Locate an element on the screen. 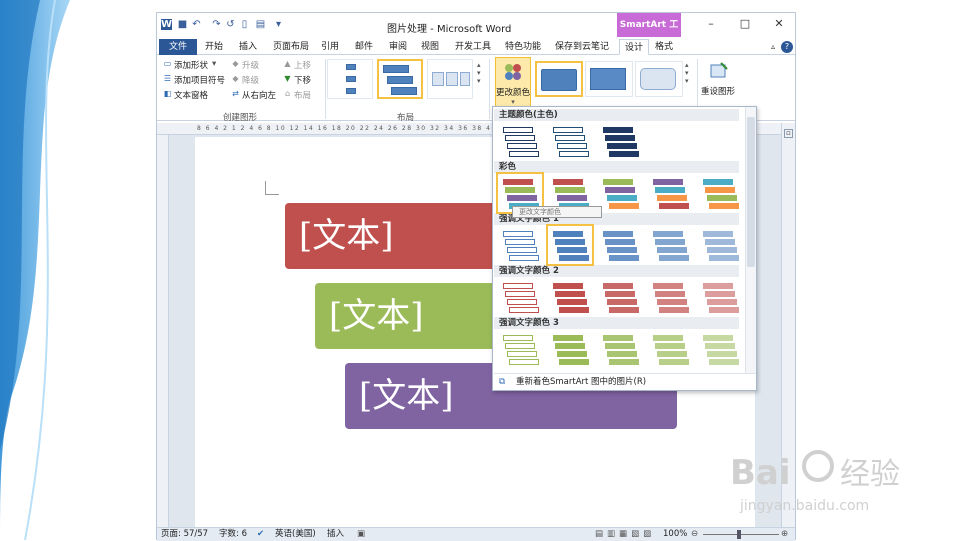 The height and width of the screenshot is (541, 960). change-colors-button: 更改颜色 ▾ is located at coordinates (513, 83).